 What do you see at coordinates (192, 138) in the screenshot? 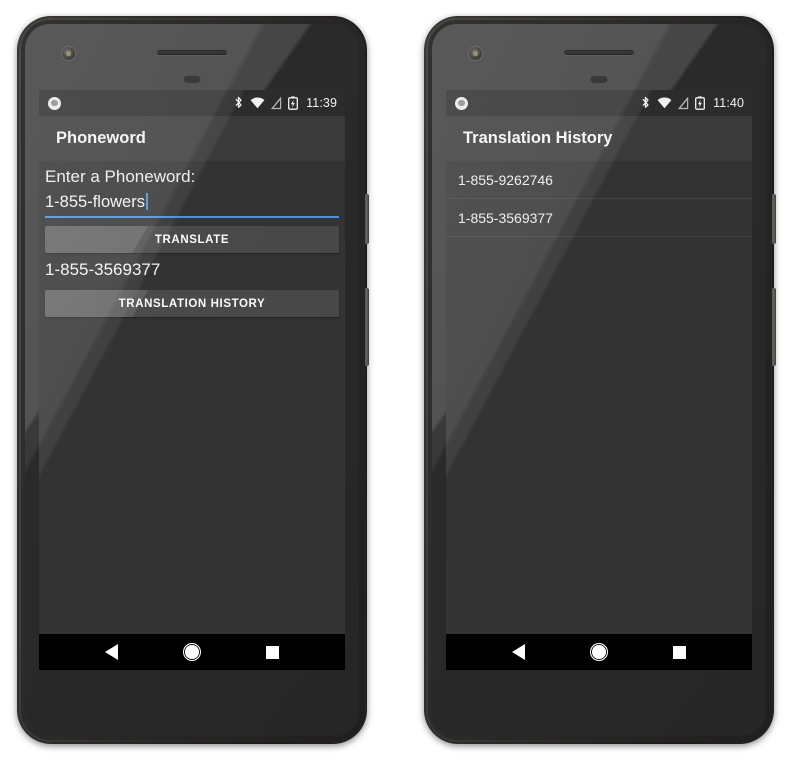
I see `phone1-action-bar: Phoneword` at bounding box center [192, 138].